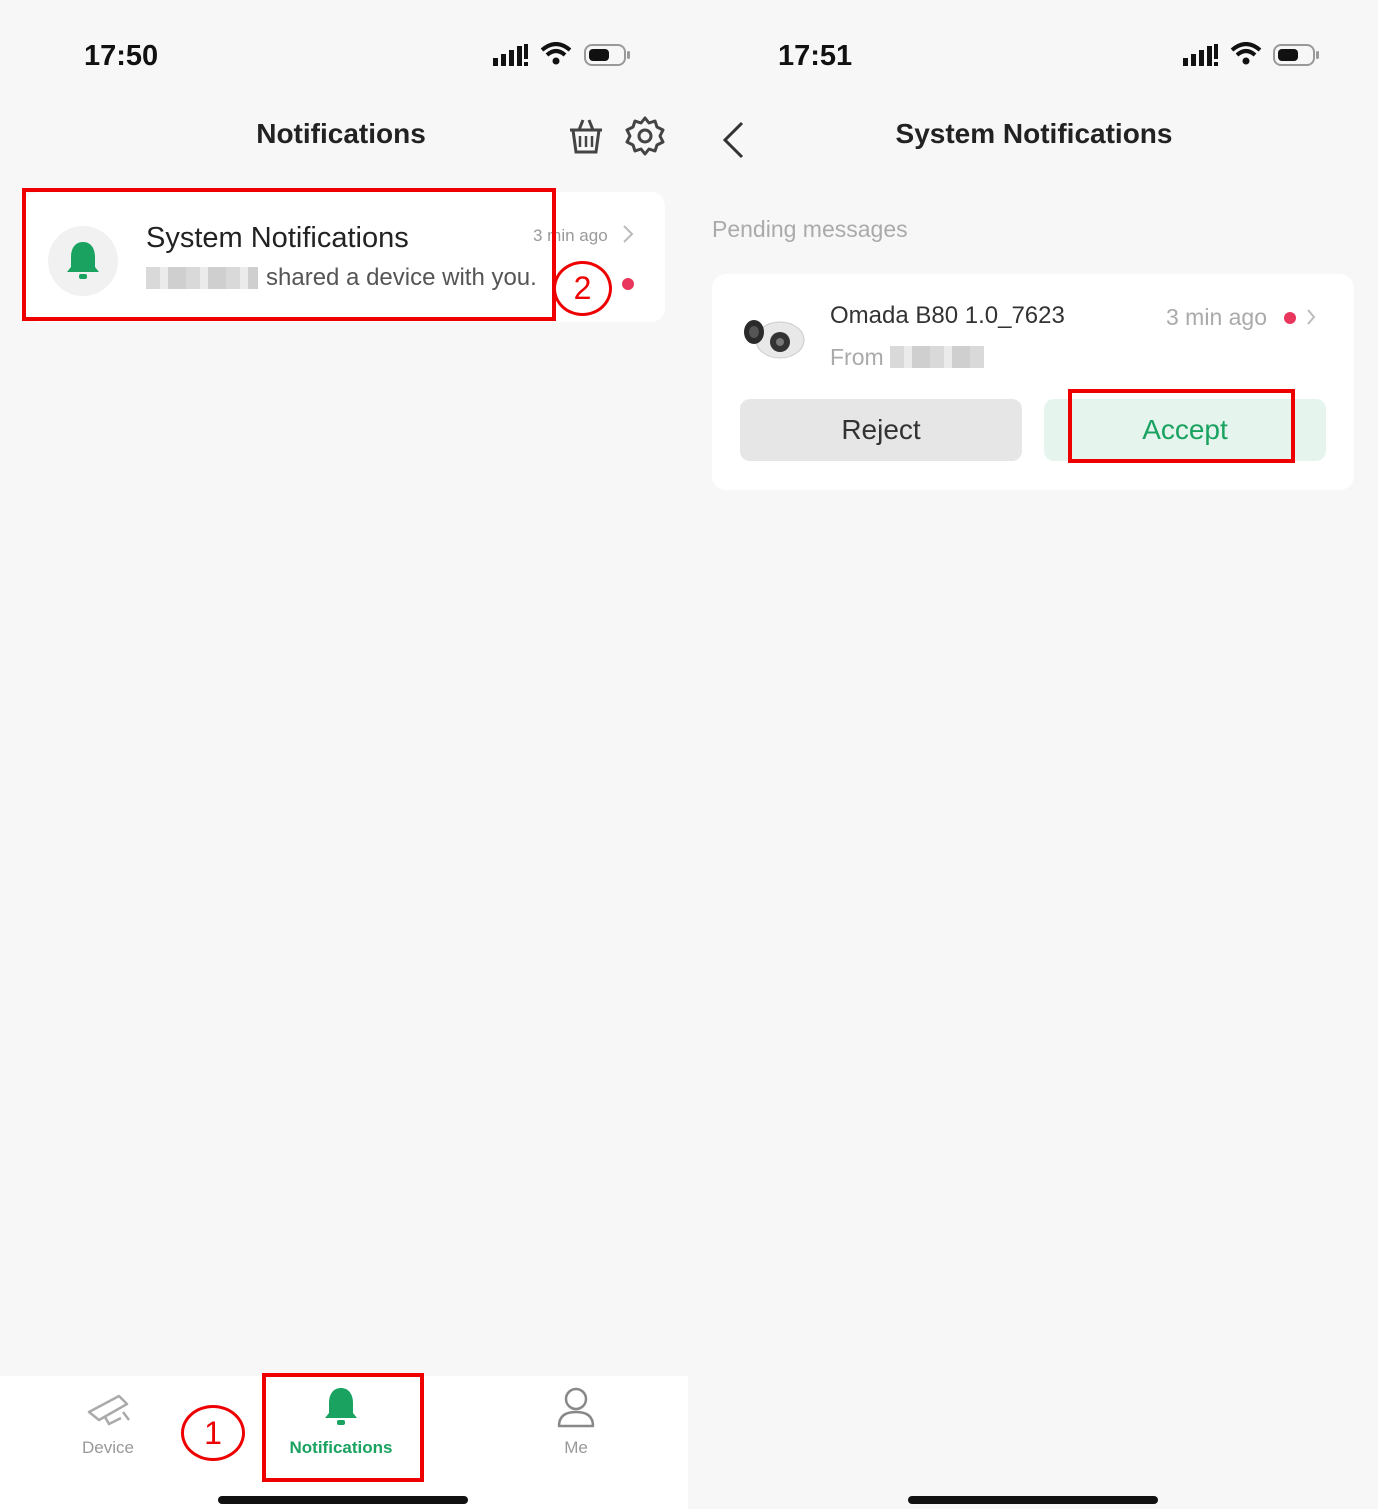  What do you see at coordinates (213, 1433) in the screenshot?
I see `step-1-marker: 1` at bounding box center [213, 1433].